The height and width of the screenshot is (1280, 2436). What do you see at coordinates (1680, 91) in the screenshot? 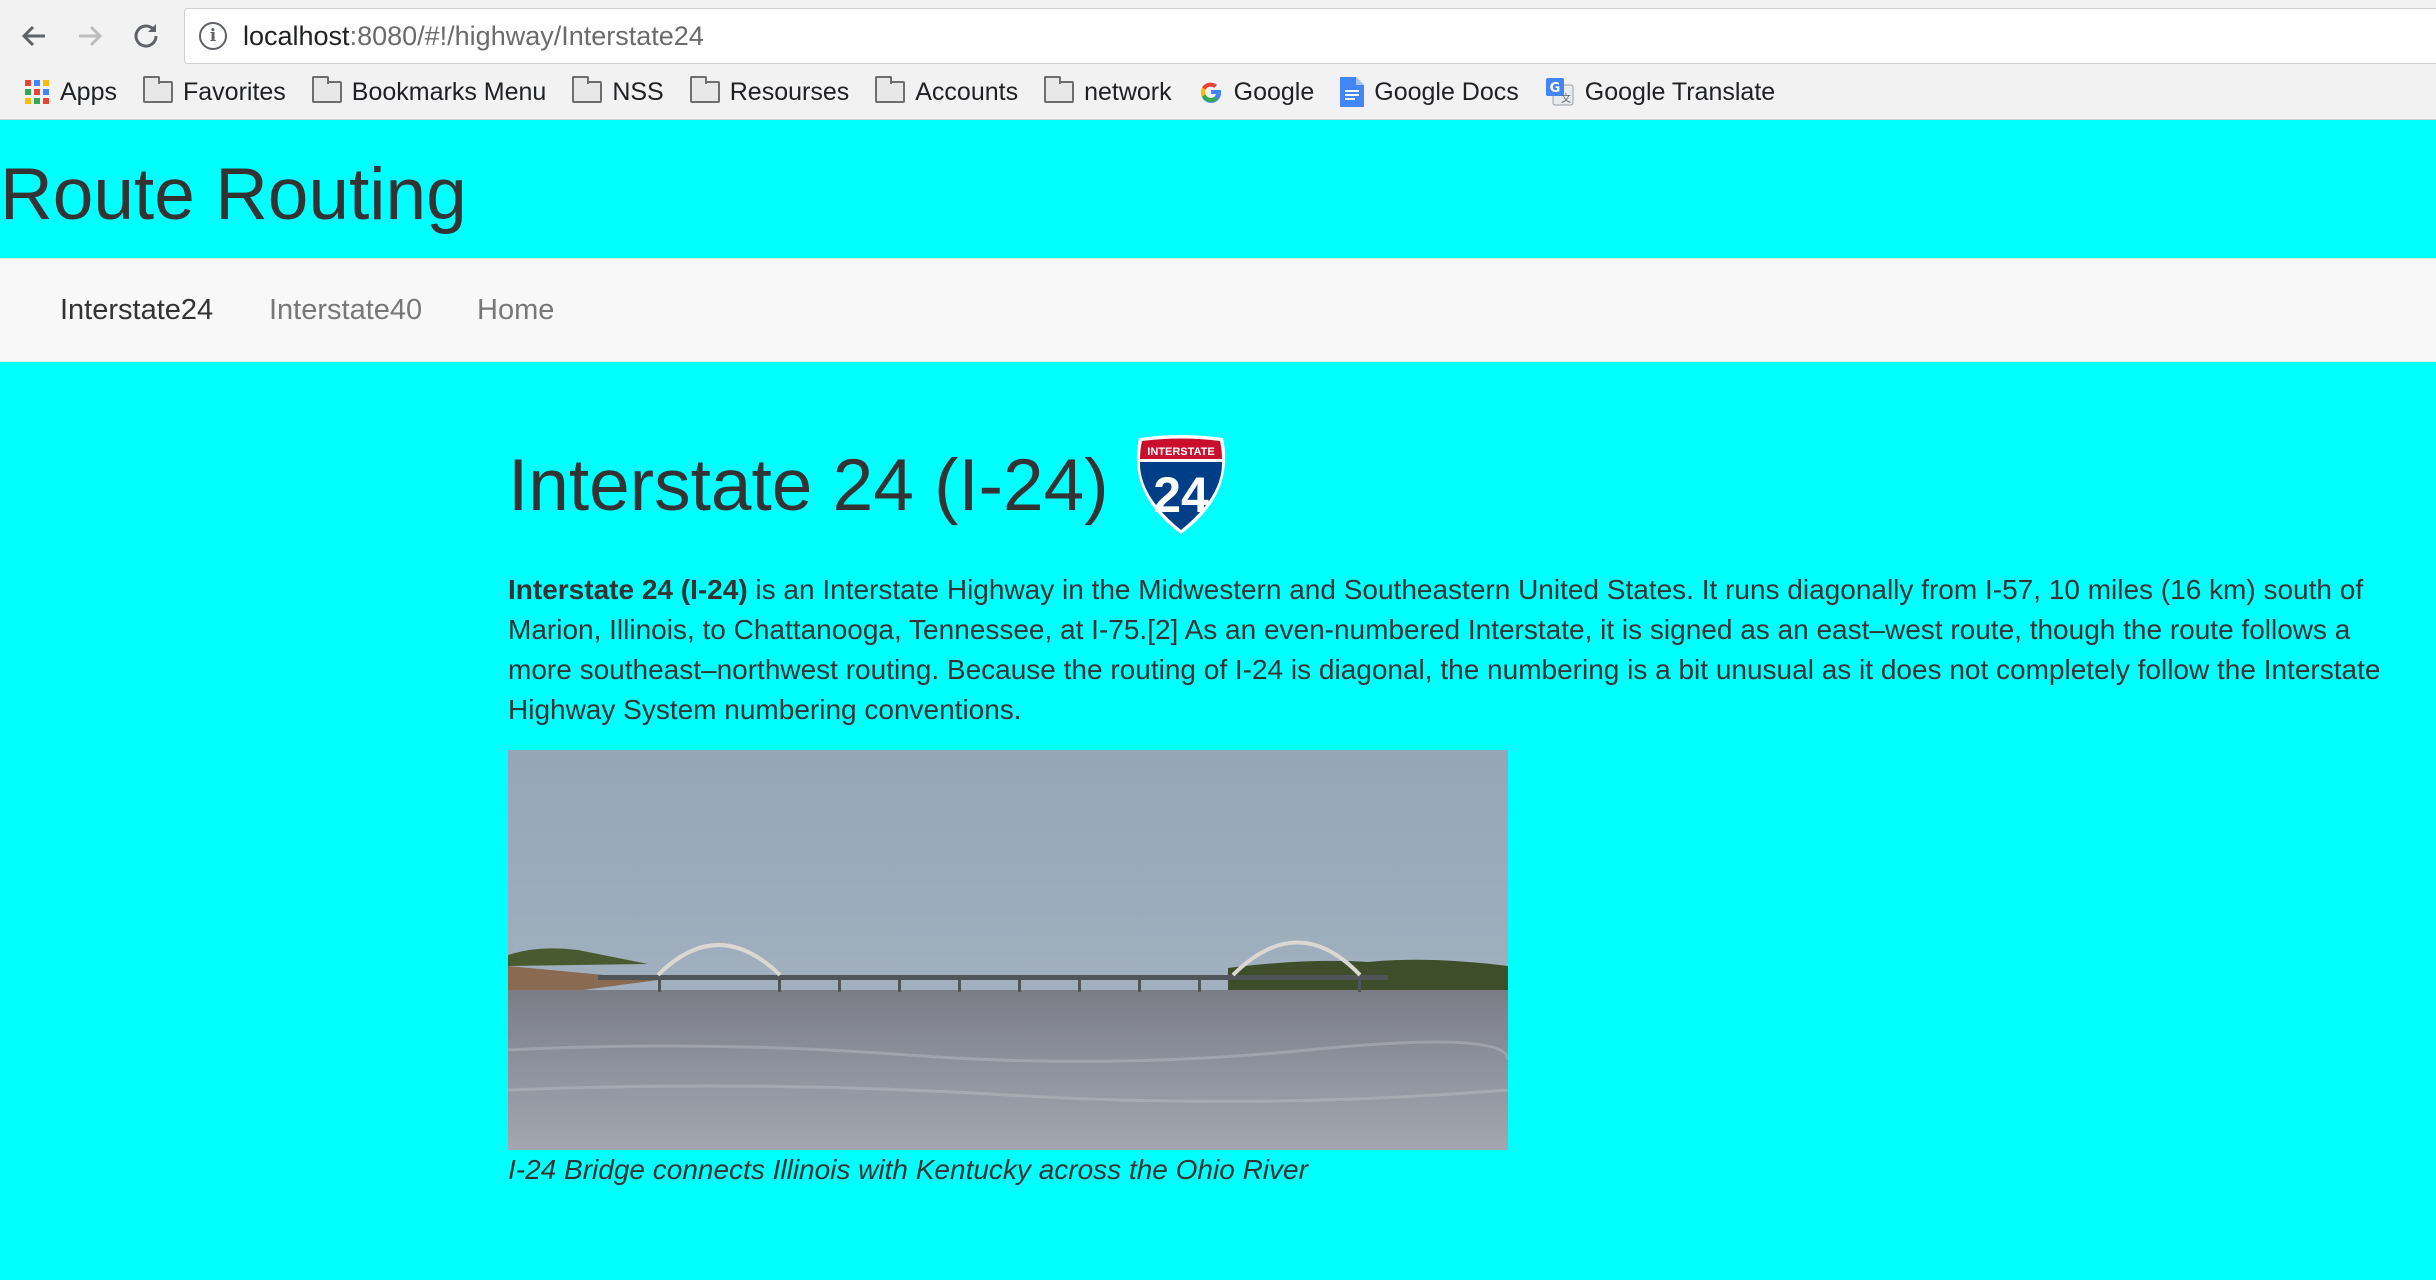
I see `bookmark-label: Google Translate` at bounding box center [1680, 91].